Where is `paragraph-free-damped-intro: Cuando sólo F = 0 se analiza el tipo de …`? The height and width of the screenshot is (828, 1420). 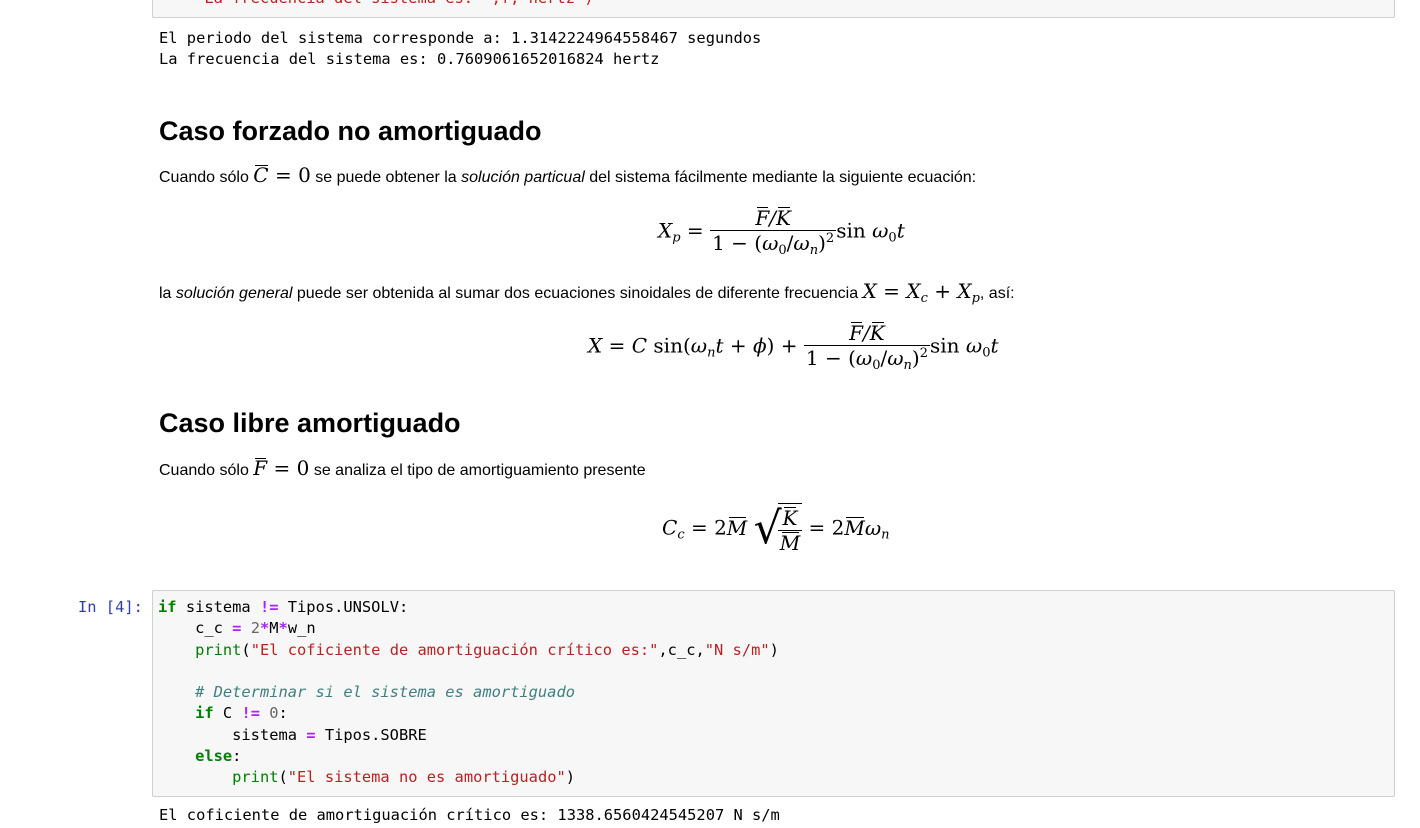
paragraph-free-damped-intro: Cuando sólo F = 0 se analiza el tipo de … is located at coordinates (402, 468).